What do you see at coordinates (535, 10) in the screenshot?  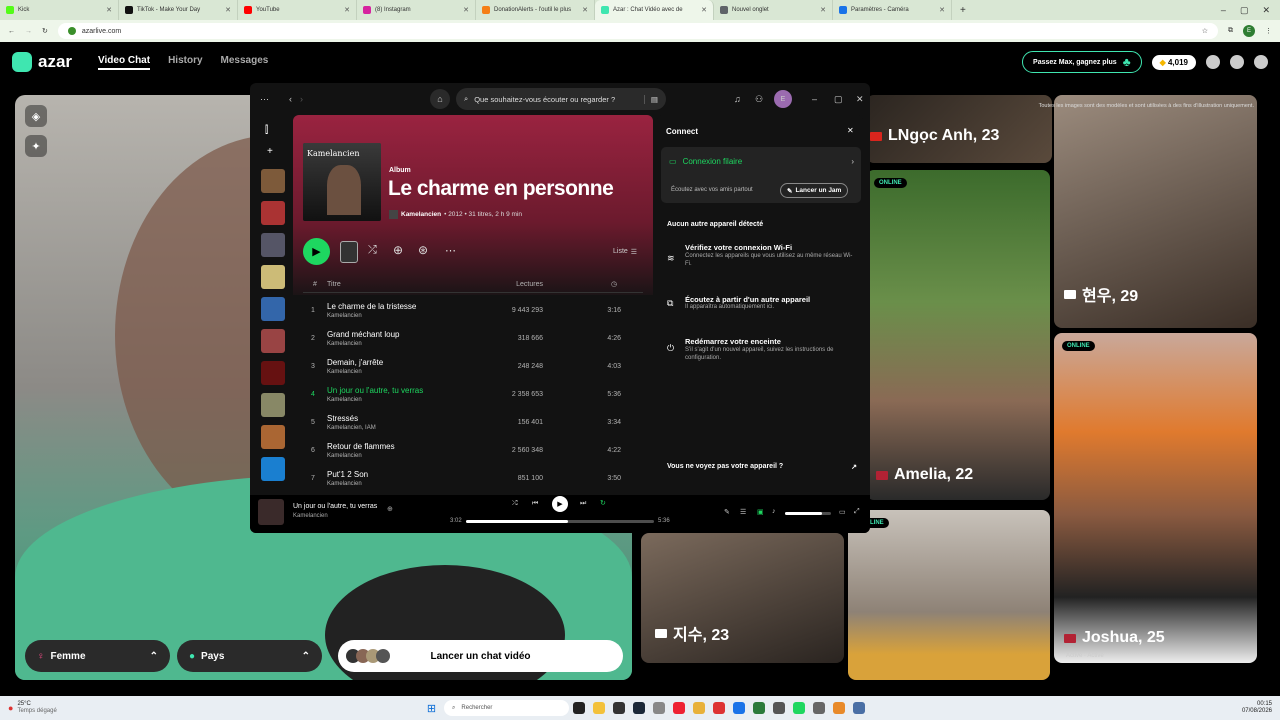 I see `tab-donationalerts: DonationAlerts - l'outil le plus ✕` at bounding box center [535, 10].